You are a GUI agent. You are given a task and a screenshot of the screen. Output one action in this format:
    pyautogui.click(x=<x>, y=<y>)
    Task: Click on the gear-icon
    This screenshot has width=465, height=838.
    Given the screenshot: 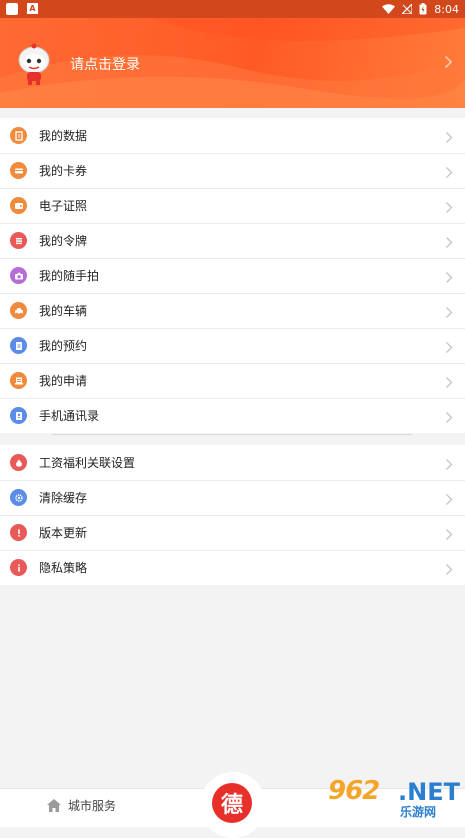 What is the action you would take?
    pyautogui.click(x=18, y=497)
    